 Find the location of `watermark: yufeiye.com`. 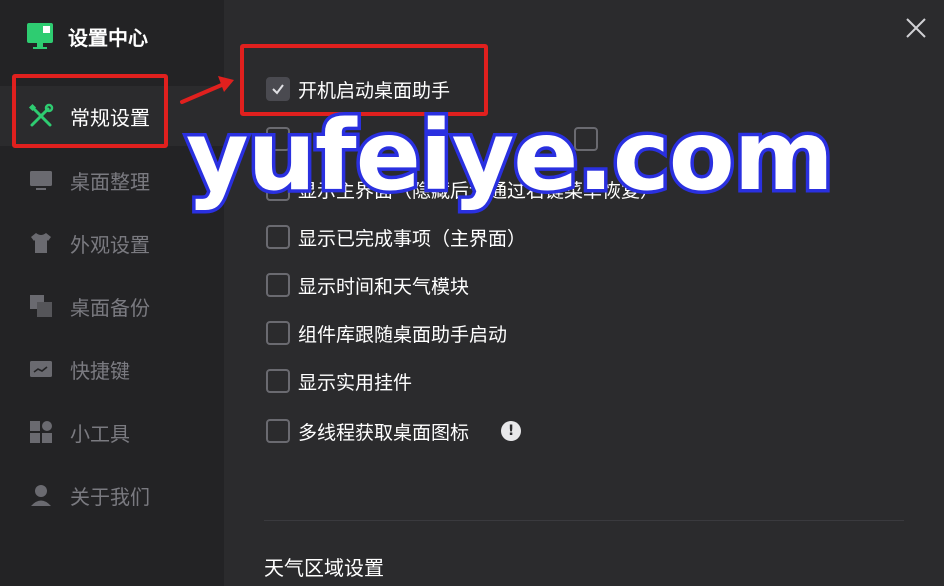

watermark: yufeiye.com is located at coordinates (510, 156).